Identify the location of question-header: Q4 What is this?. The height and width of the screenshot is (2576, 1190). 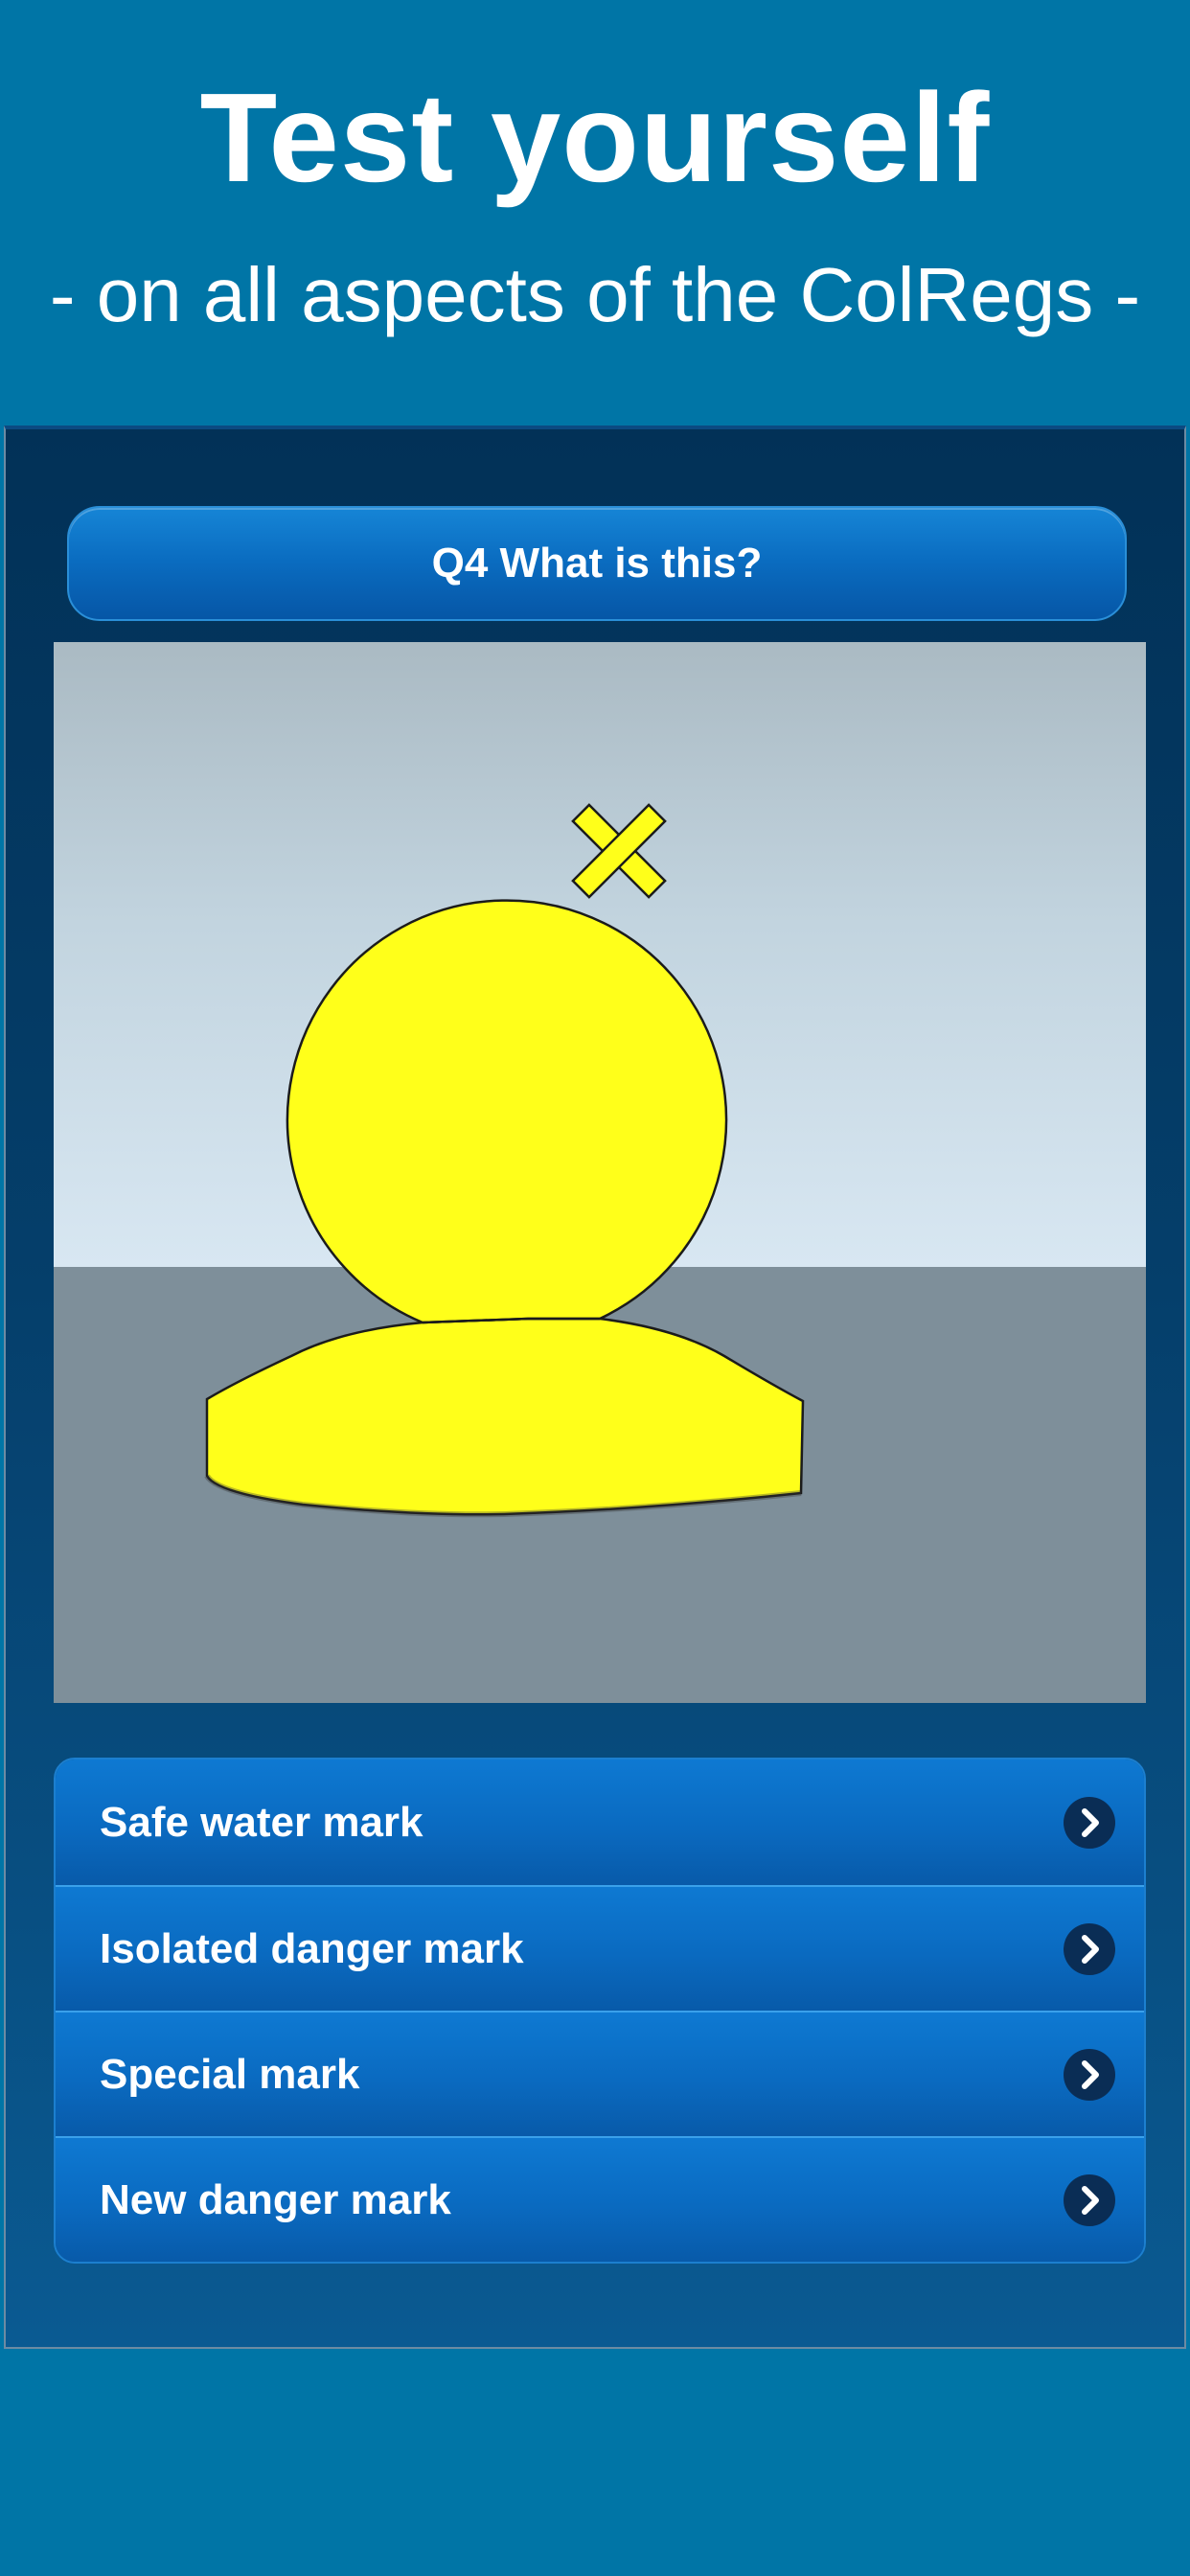
(597, 563).